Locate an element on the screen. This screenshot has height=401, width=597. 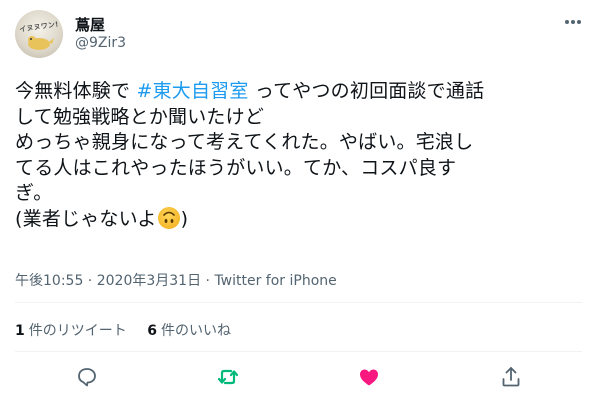
tweet-line: して勉強戦略とか聞いたけど is located at coordinates (140, 116).